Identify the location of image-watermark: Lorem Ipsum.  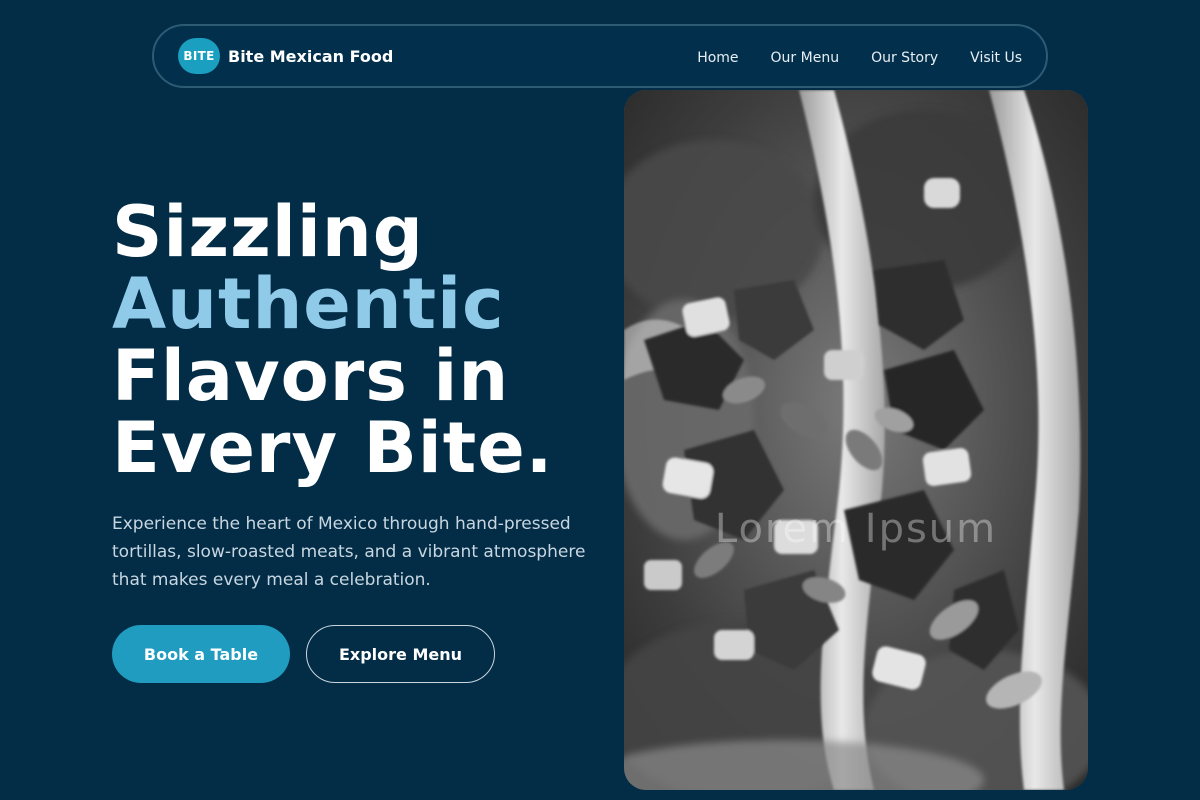
(856, 529).